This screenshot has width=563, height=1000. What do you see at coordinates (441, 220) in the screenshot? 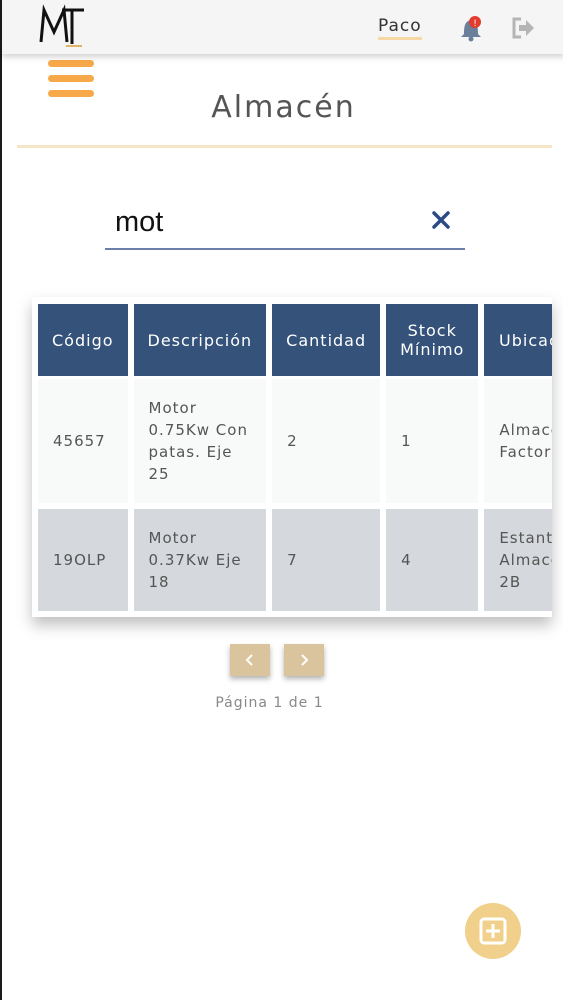
I see `clear-search-icon` at bounding box center [441, 220].